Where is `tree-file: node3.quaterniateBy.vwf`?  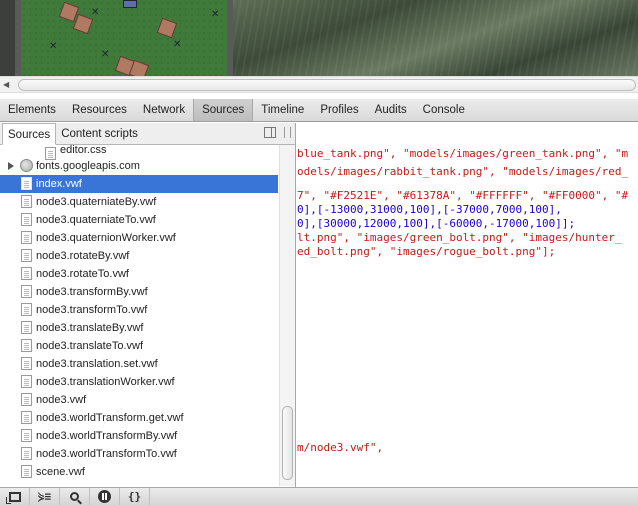
tree-file: node3.quaterniateBy.vwf is located at coordinates (139, 202).